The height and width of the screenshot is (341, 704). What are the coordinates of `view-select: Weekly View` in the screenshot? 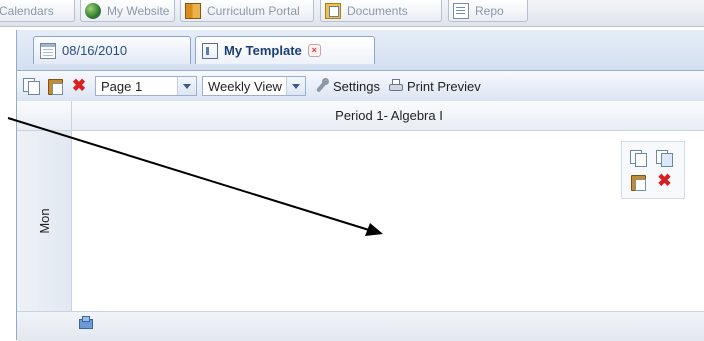 It's located at (254, 86).